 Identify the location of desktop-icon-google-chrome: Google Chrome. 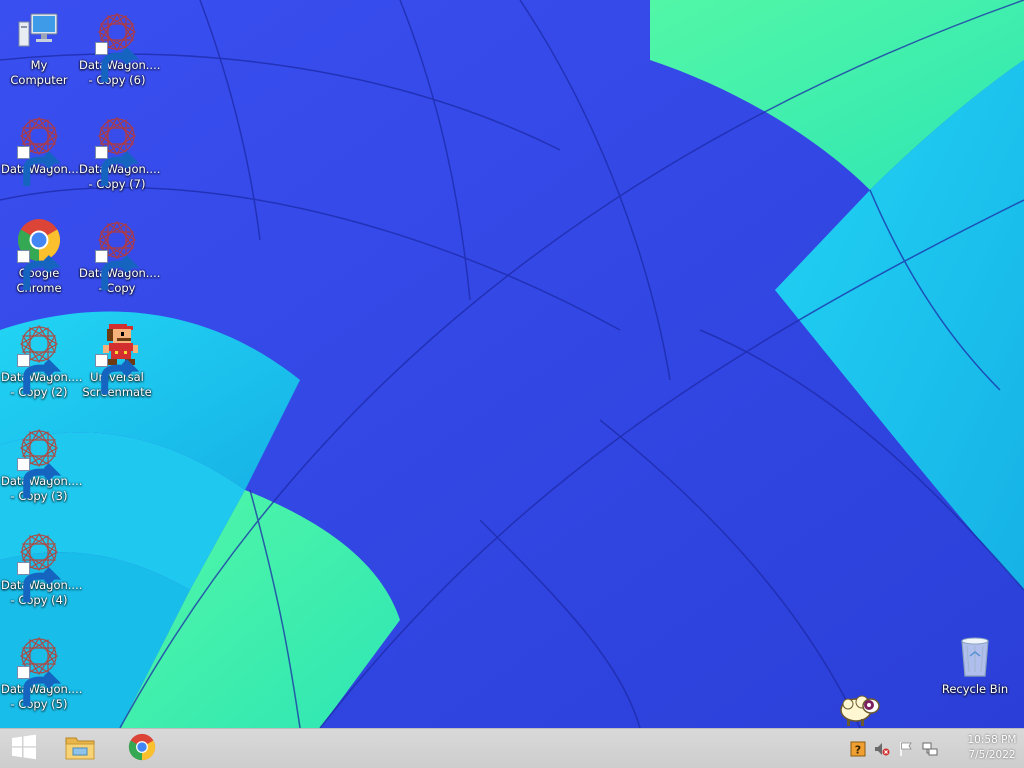
(39, 256).